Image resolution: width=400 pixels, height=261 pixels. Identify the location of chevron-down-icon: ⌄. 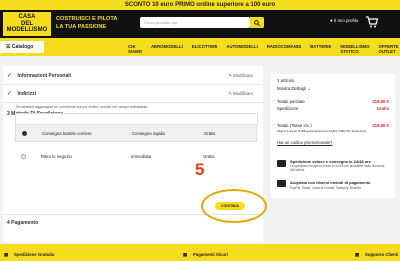
(309, 88).